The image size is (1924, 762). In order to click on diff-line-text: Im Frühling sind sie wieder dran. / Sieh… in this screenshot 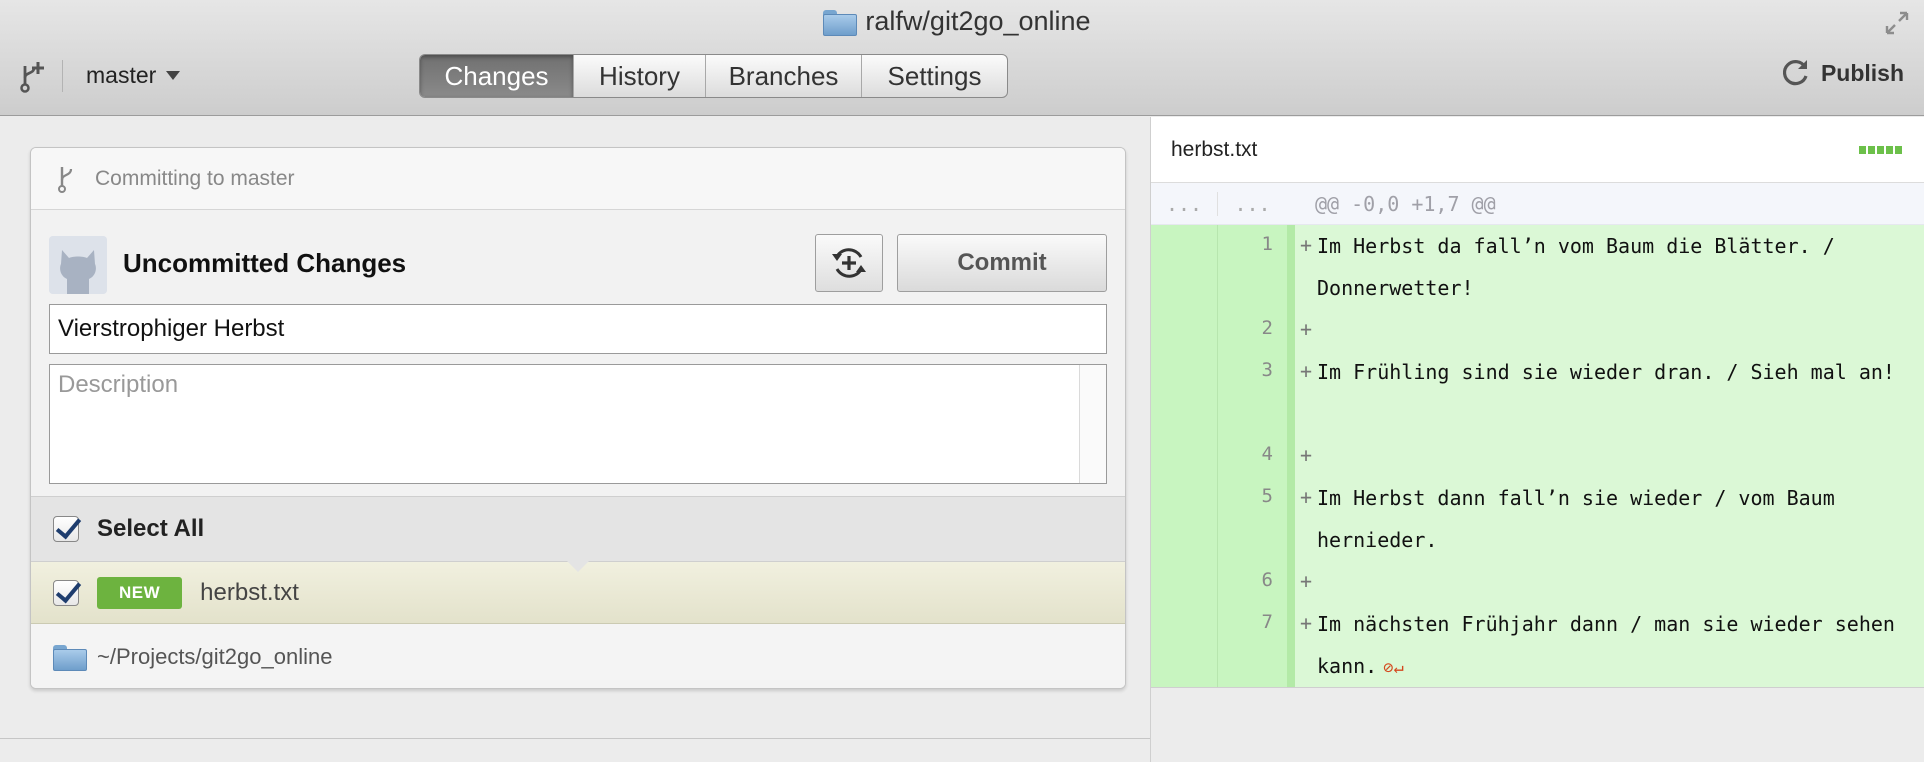, I will do `click(1620, 389)`.